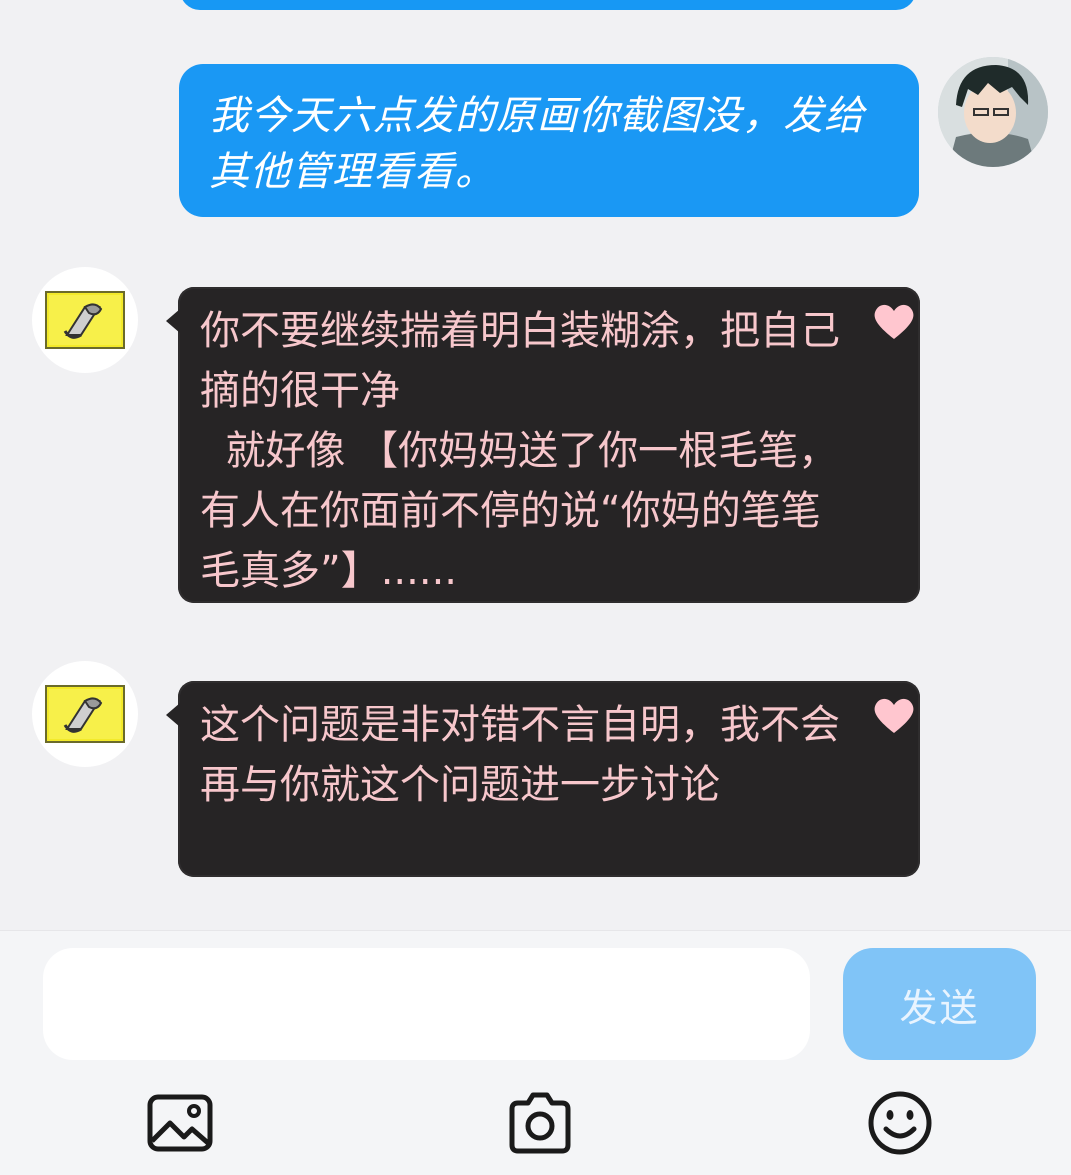 The height and width of the screenshot is (1175, 1071). Describe the element at coordinates (548, 5) in the screenshot. I see `previous-message-bubble` at that location.